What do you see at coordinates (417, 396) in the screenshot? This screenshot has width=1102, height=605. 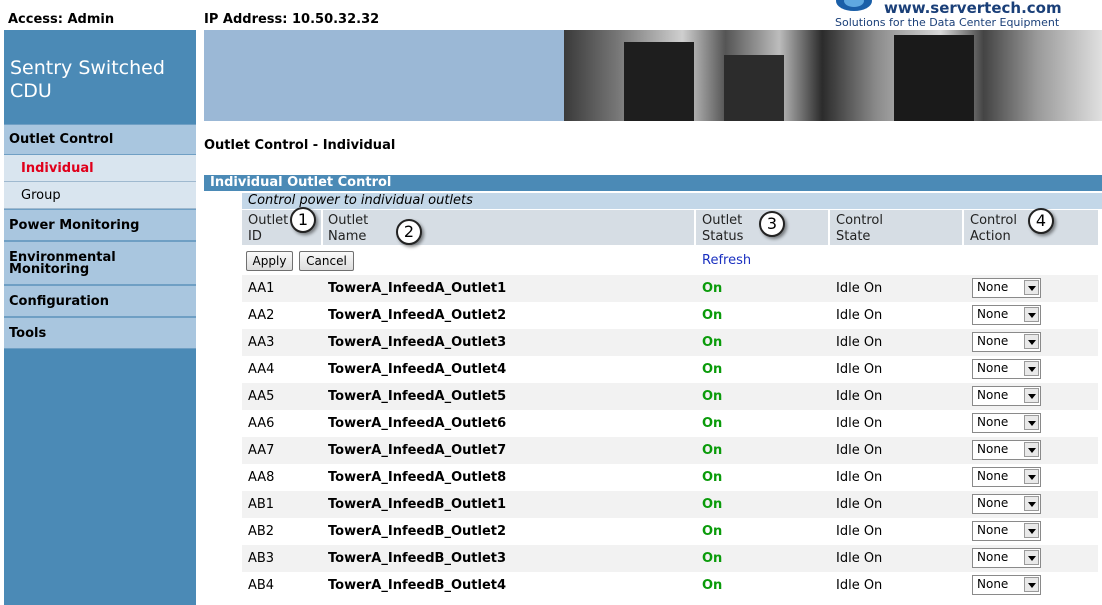 I see `outlet-name: TowerA_InfeedA_Outlet5` at bounding box center [417, 396].